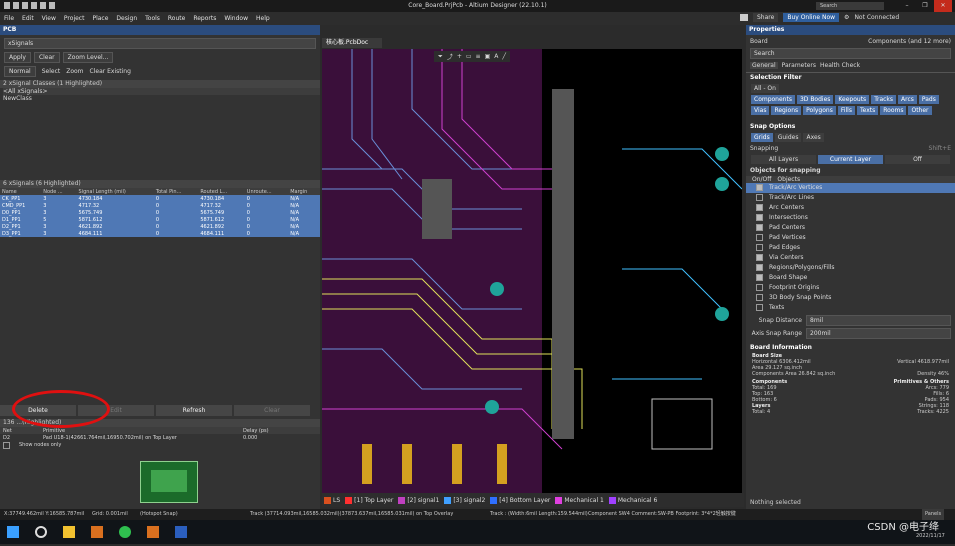 This screenshot has width=955, height=546. Describe the element at coordinates (917, 159) in the screenshot. I see `snap-off: Off` at that location.